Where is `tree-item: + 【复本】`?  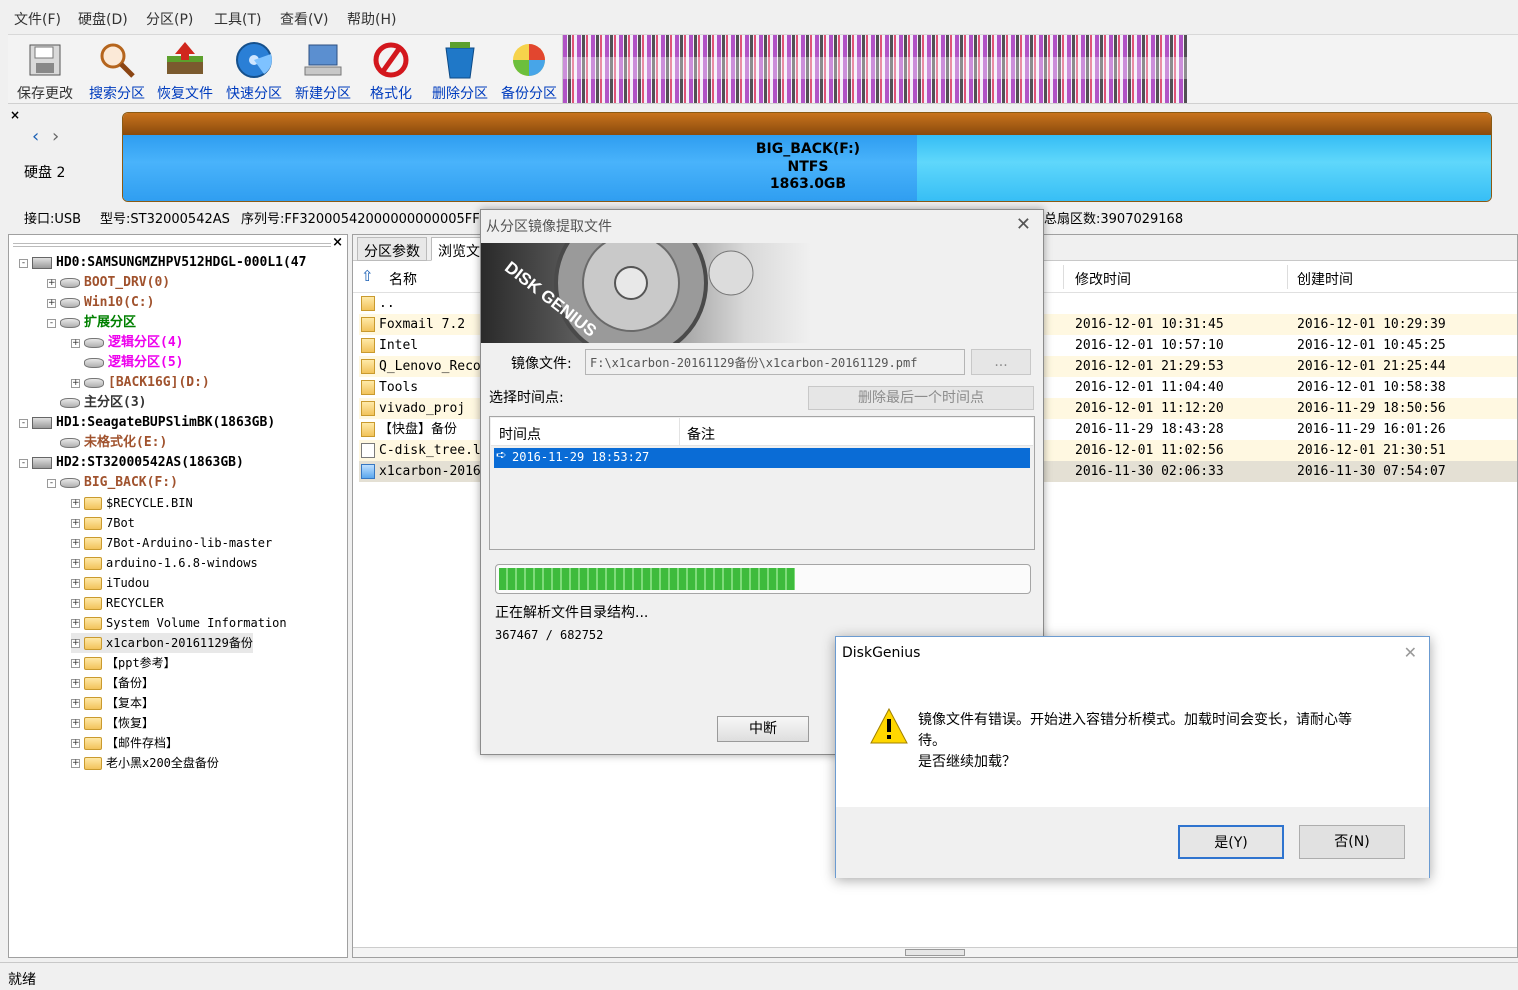
tree-item: + 【复本】 is located at coordinates (112, 703).